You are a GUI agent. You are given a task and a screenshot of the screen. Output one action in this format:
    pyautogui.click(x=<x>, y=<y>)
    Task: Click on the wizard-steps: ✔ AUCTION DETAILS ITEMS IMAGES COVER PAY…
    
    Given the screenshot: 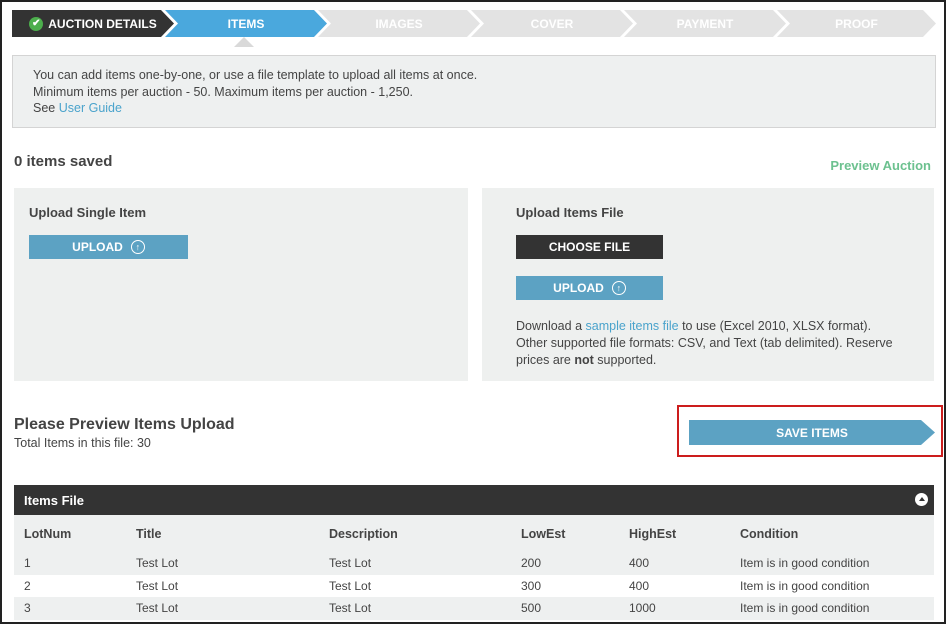 What is the action you would take?
    pyautogui.click(x=474, y=23)
    